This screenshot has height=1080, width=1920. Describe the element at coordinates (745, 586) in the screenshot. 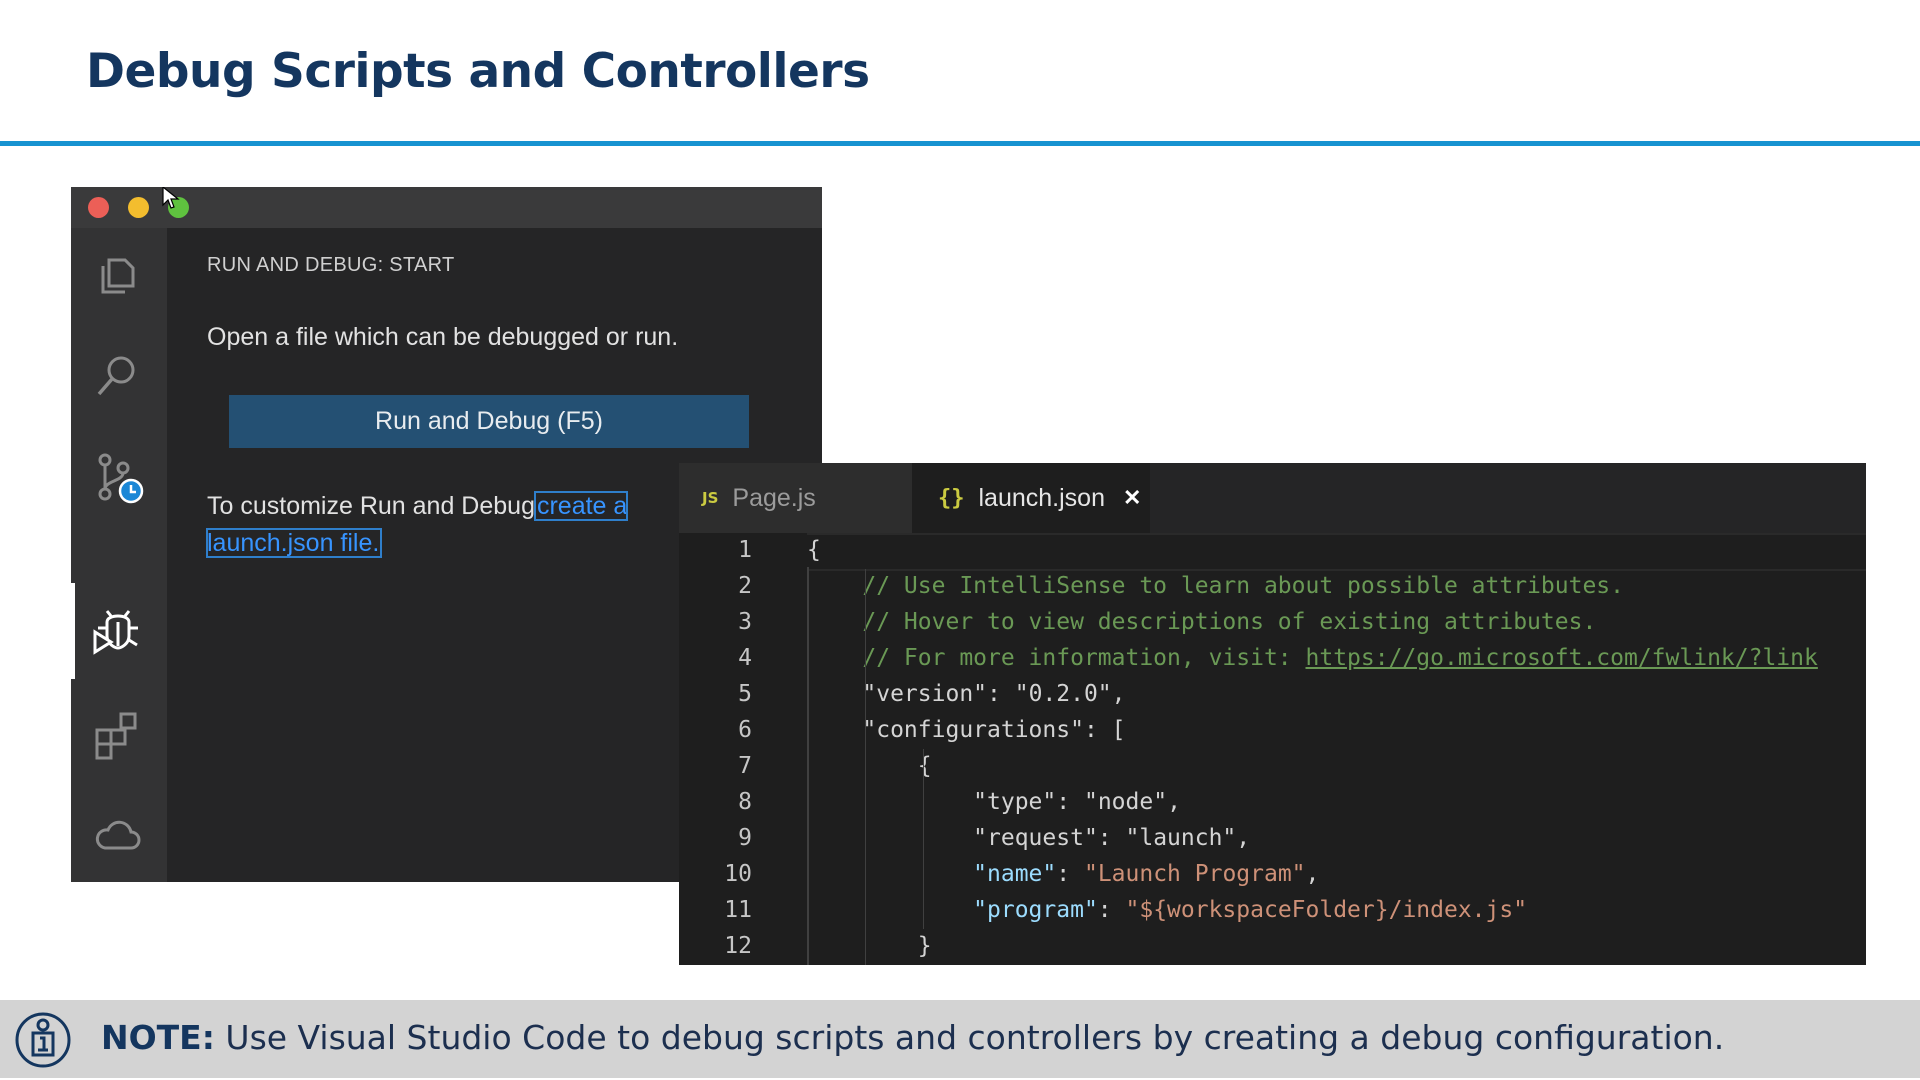

I see `line-number: 2` at that location.